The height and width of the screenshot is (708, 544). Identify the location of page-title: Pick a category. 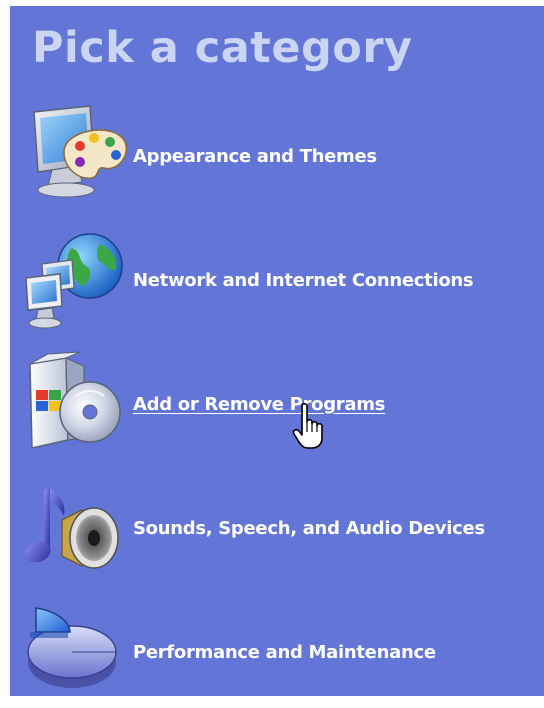
(222, 48).